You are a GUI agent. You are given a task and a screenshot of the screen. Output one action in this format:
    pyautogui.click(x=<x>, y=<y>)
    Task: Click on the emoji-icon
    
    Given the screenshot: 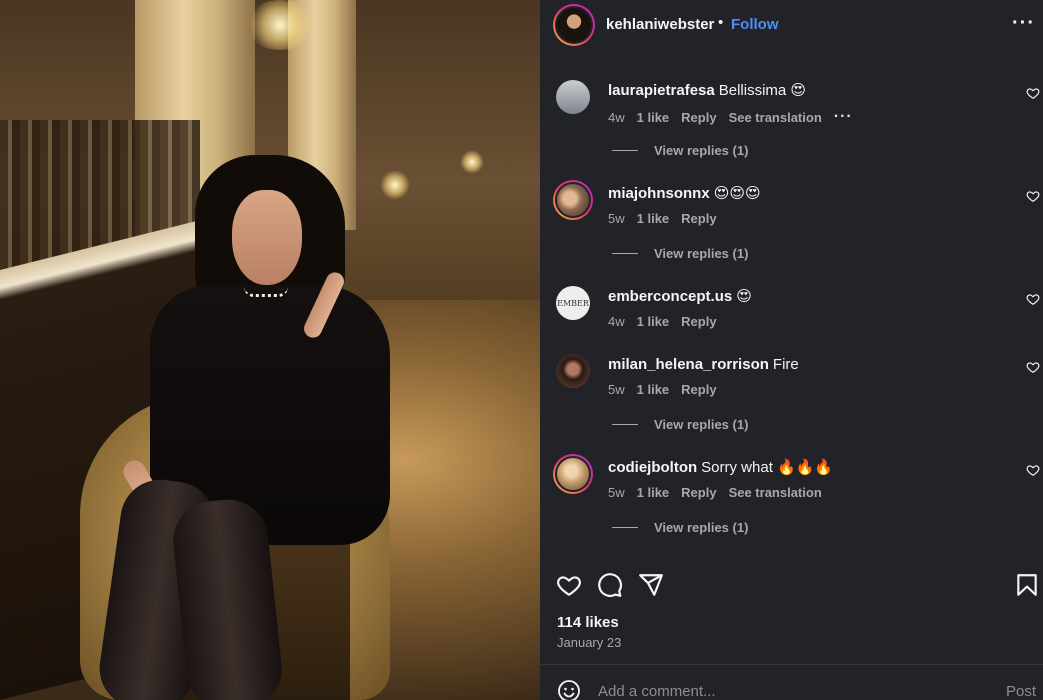 What is the action you would take?
    pyautogui.click(x=569, y=689)
    